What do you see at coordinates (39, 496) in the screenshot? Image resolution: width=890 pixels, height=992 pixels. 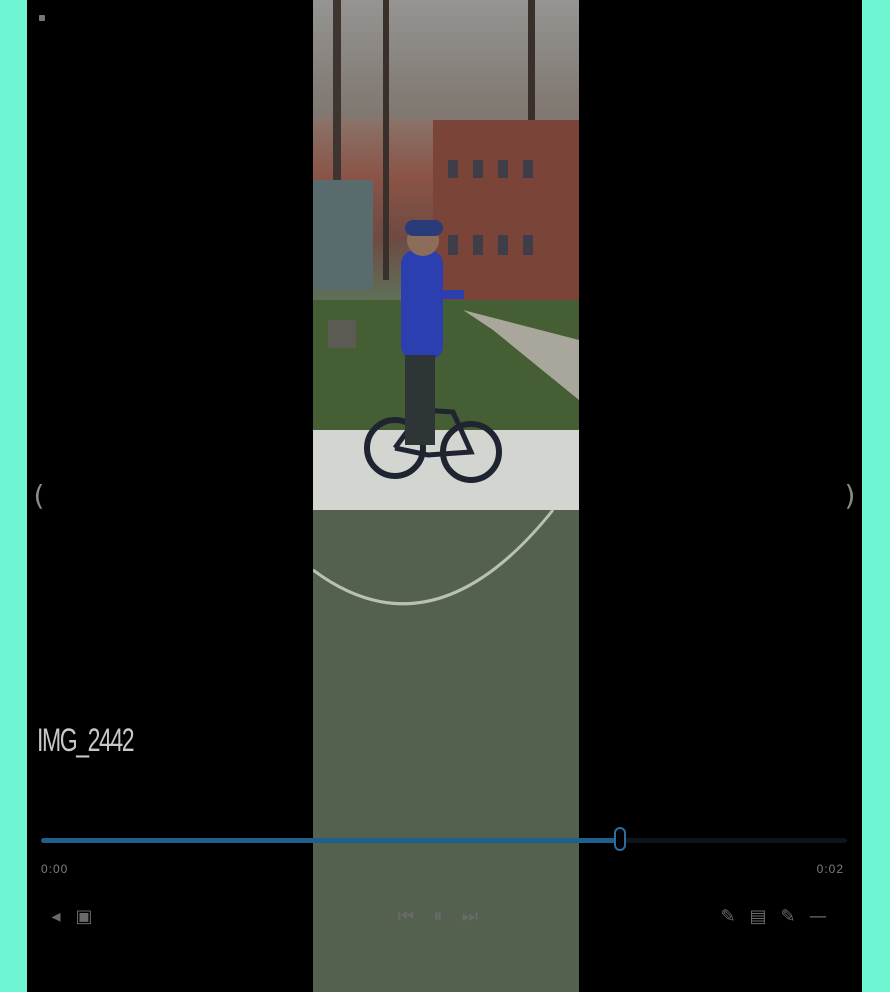 I see `previous-media-button: (` at bounding box center [39, 496].